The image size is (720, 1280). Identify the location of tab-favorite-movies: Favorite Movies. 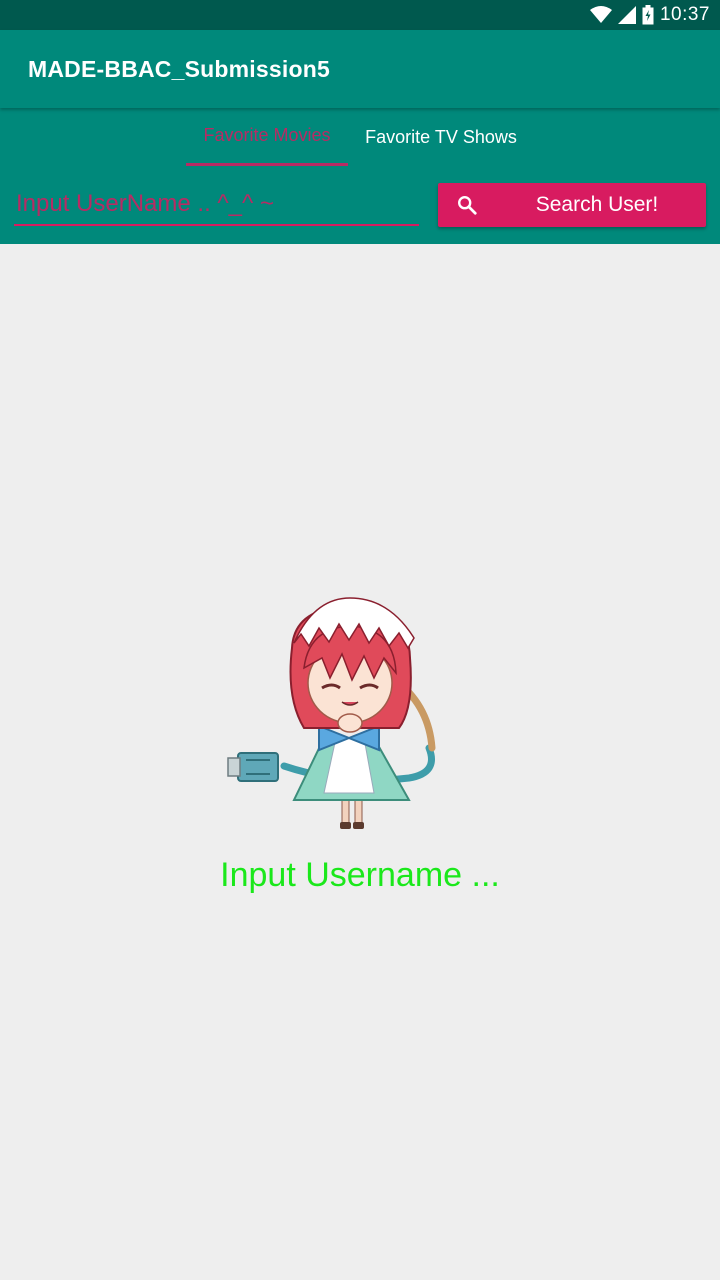
(267, 137).